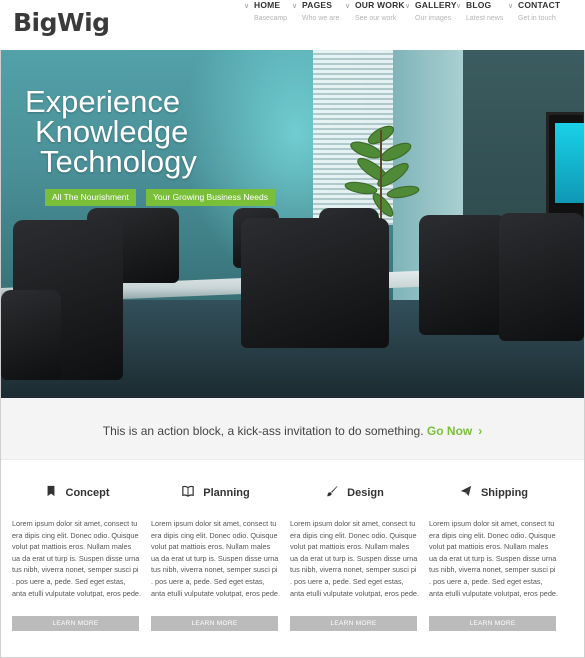 Image resolution: width=585 pixels, height=658 pixels. Describe the element at coordinates (267, 5) in the screenshot. I see `nav-label: HOME` at that location.